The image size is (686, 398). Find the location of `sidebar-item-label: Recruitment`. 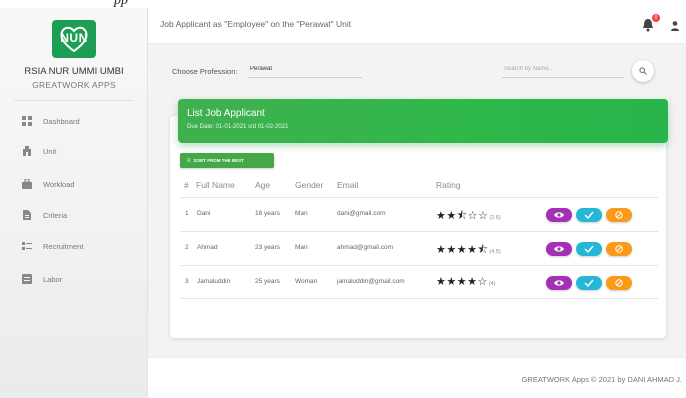

sidebar-item-label: Recruitment is located at coordinates (63, 246).